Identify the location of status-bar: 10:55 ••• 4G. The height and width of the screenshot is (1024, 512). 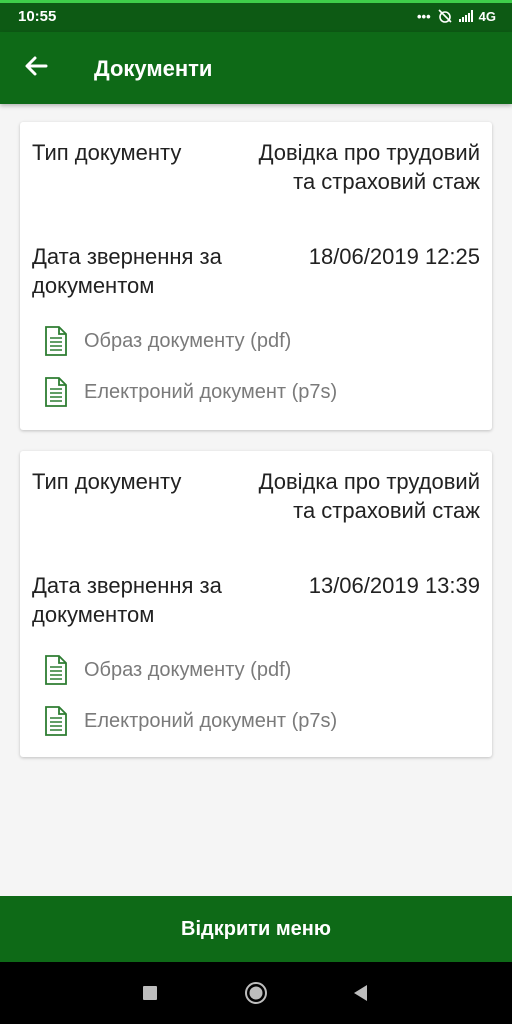
(256, 16).